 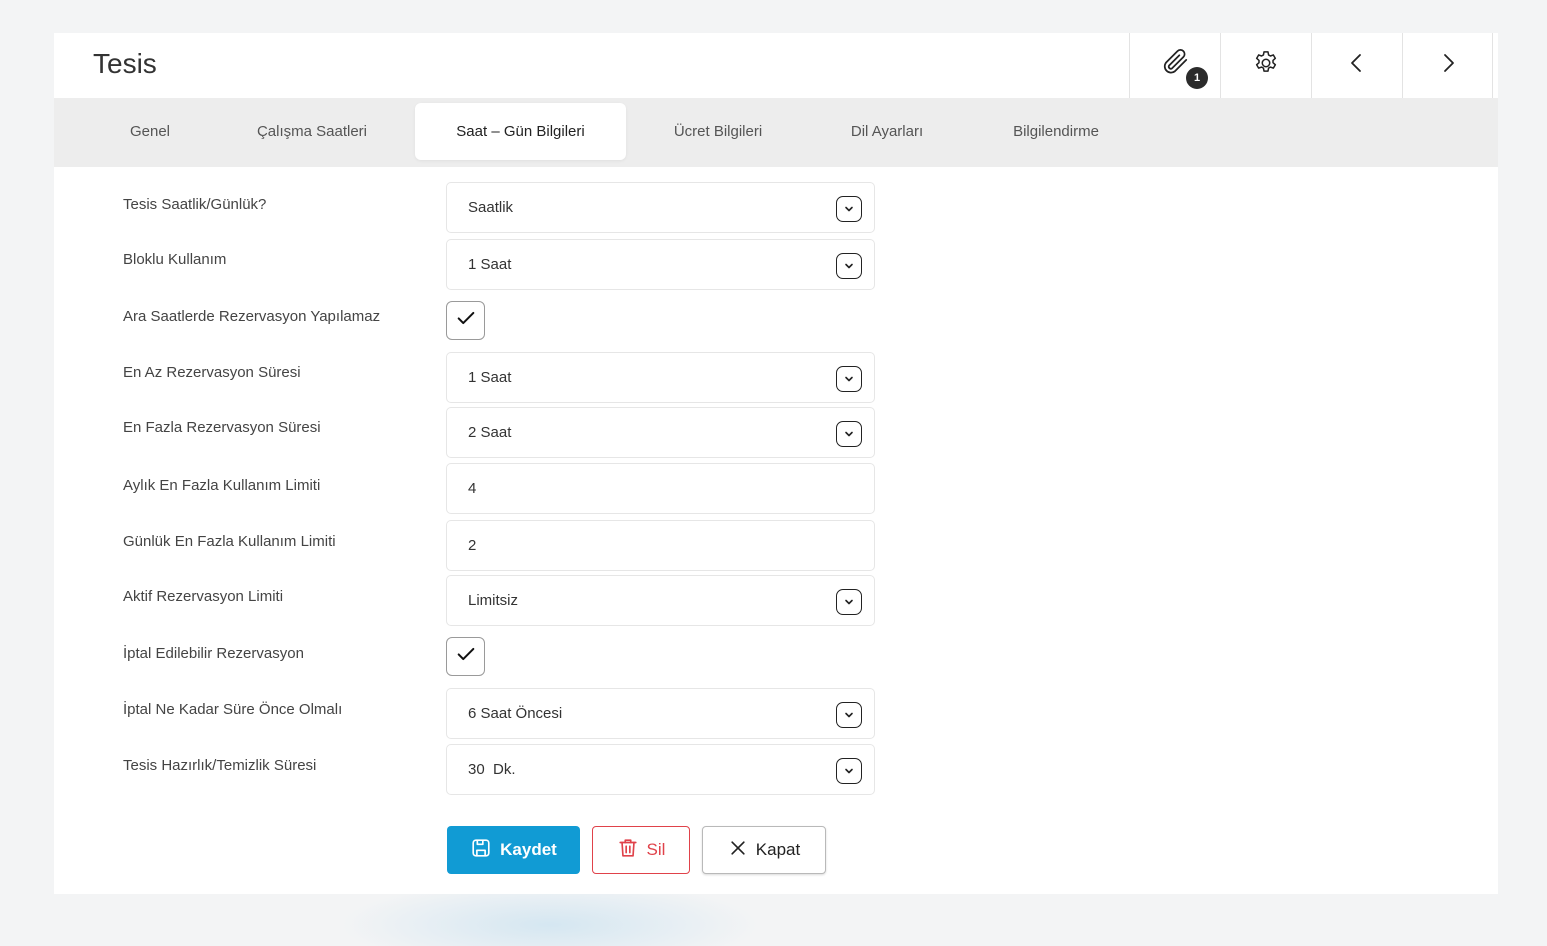 I want to click on max-reservation-label: En Fazla Rezervasyon Süresi, so click(x=222, y=427).